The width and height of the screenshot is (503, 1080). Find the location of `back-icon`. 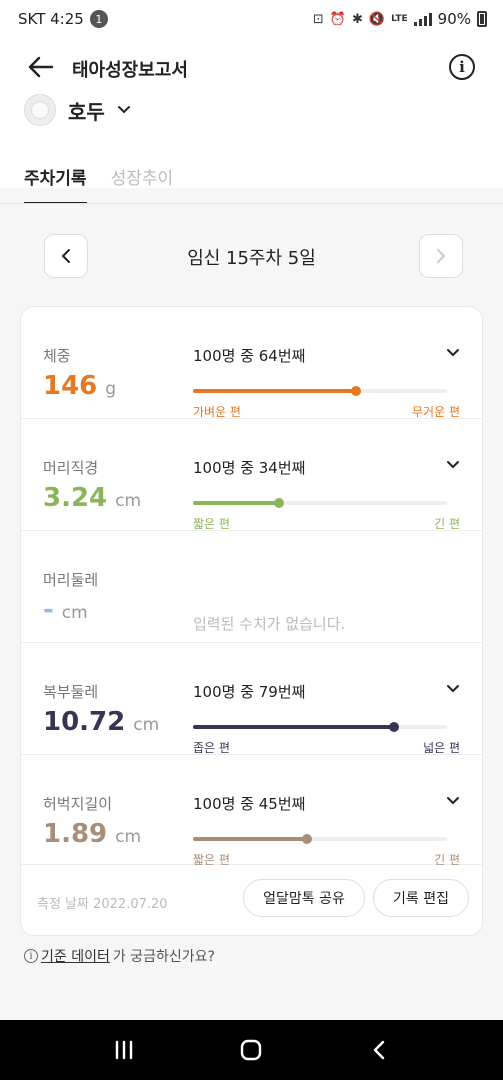

back-icon is located at coordinates (379, 1050).